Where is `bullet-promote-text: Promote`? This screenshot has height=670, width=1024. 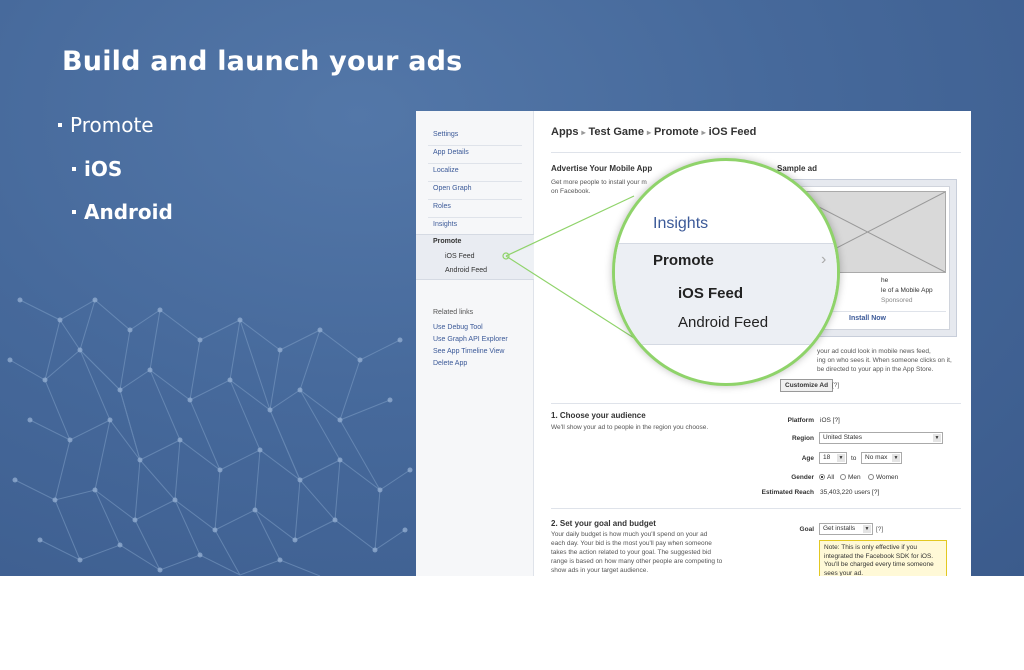
bullet-promote-text: Promote is located at coordinates (112, 125).